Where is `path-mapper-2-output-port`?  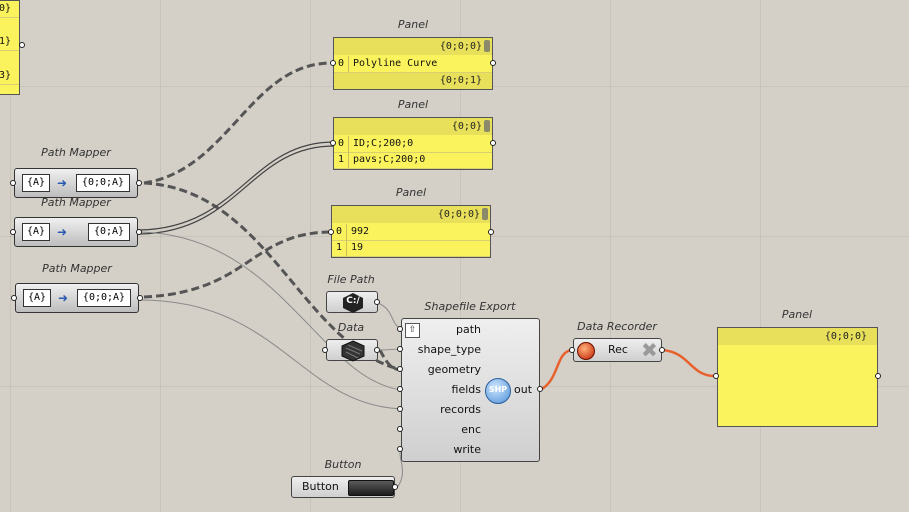 path-mapper-2-output-port is located at coordinates (139, 232).